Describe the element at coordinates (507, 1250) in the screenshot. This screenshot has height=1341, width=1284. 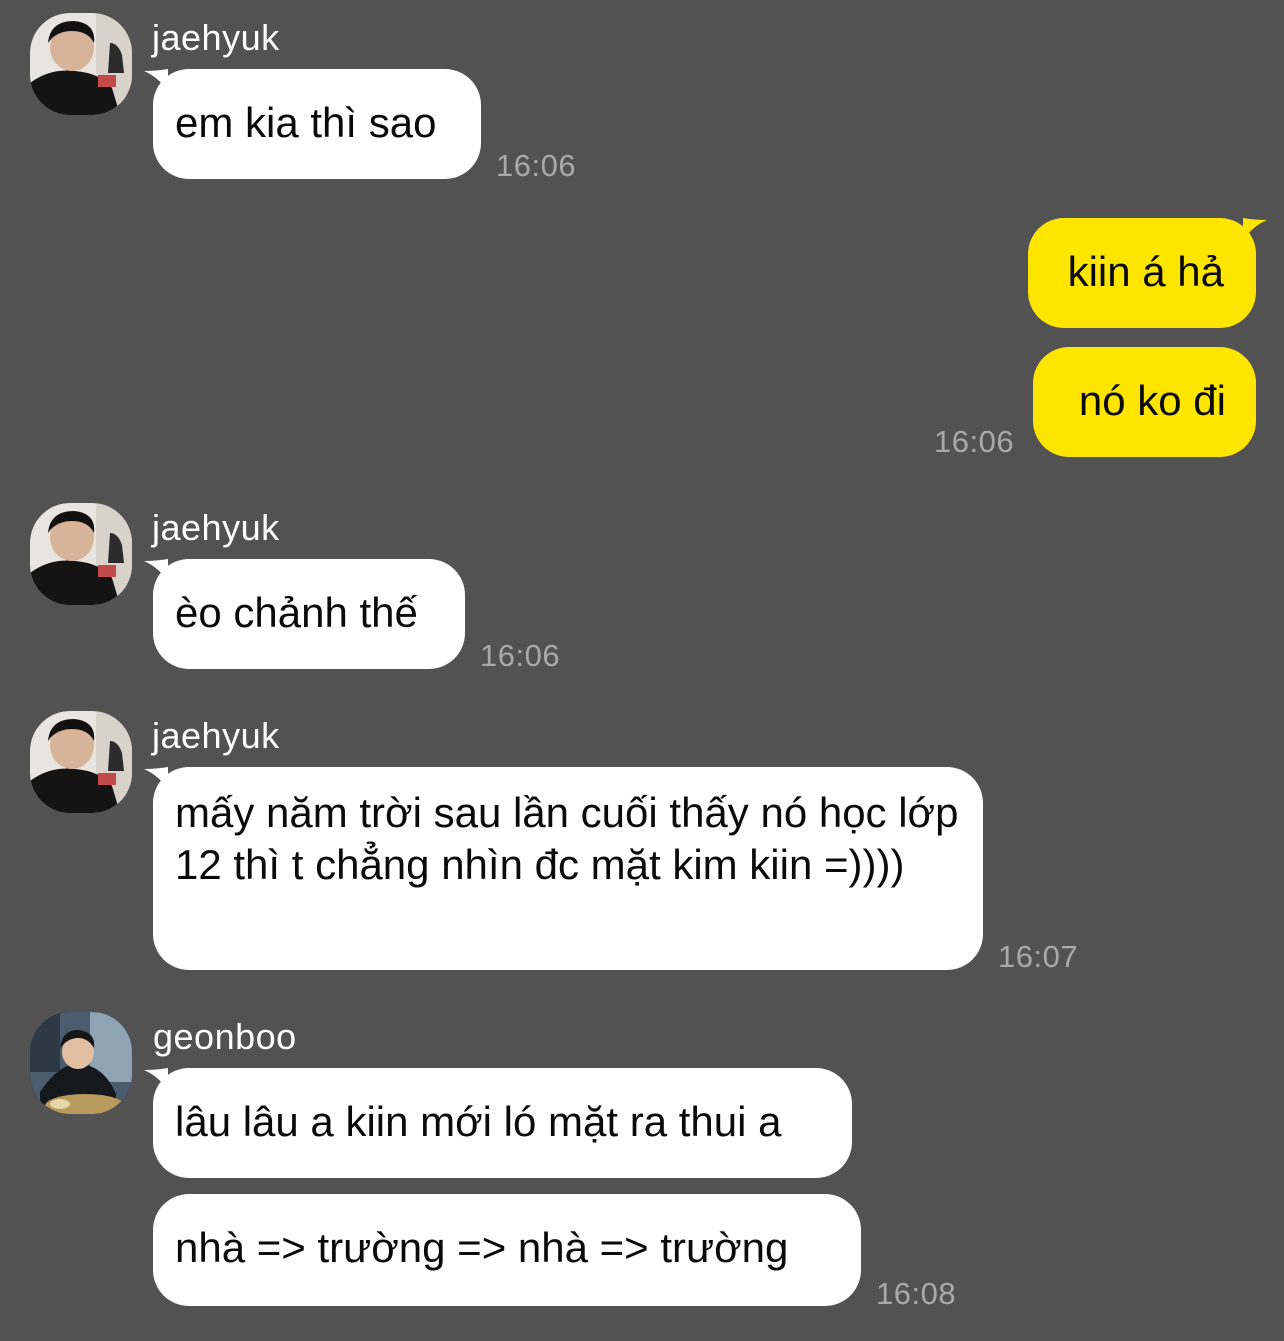
I see `message-bubble: nhà => trường => nhà => trường` at that location.